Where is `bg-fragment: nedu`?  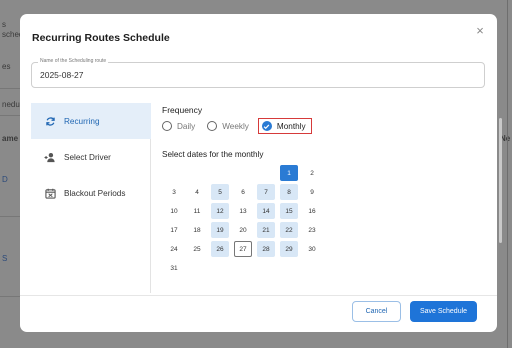 bg-fragment: nedu is located at coordinates (11, 104).